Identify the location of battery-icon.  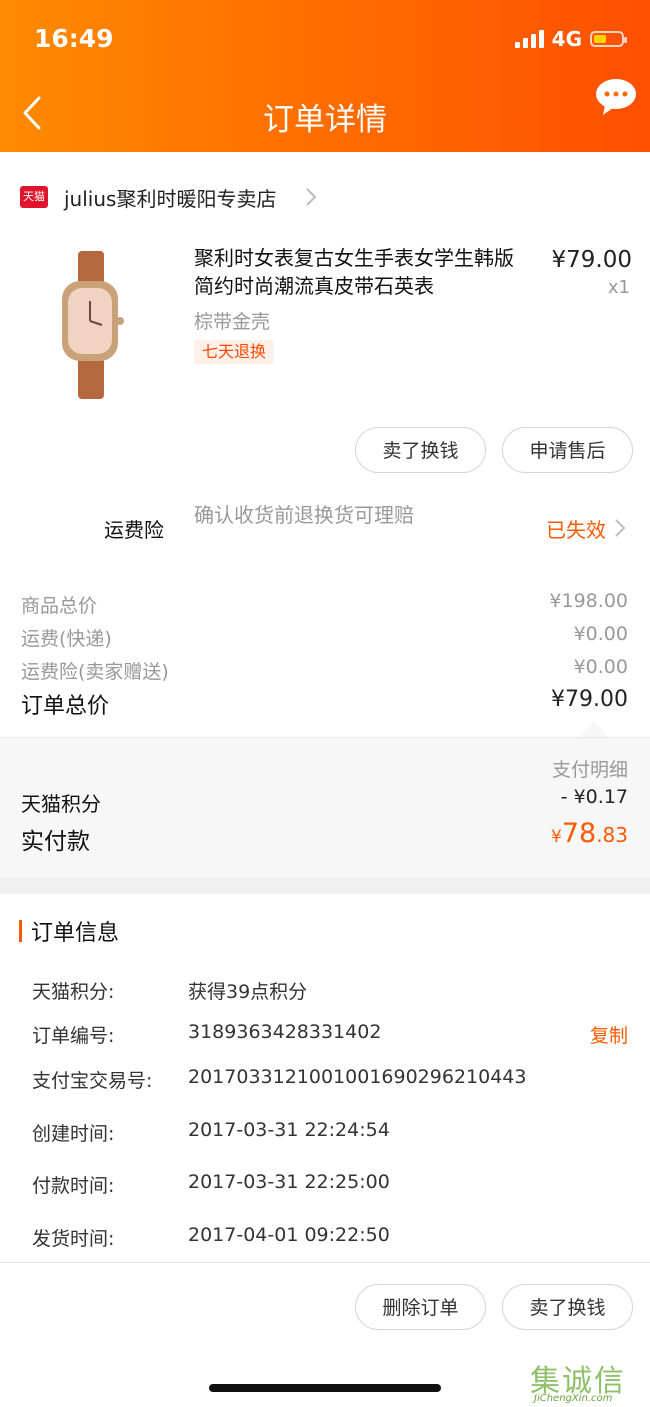
(608, 39).